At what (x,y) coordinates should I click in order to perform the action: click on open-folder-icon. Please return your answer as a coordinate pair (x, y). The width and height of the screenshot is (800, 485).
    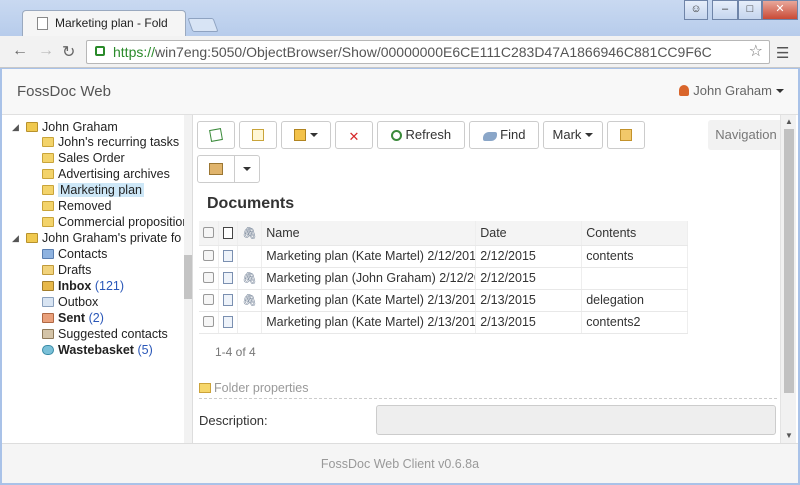
    Looking at the image, I should click on (300, 135).